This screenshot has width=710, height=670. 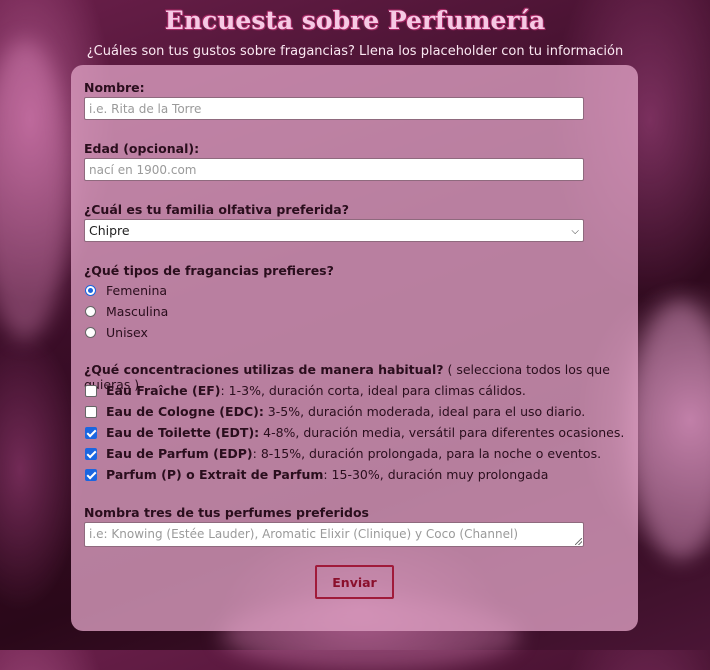 I want to click on radio-option-masculina: Masculina, so click(x=126, y=311).